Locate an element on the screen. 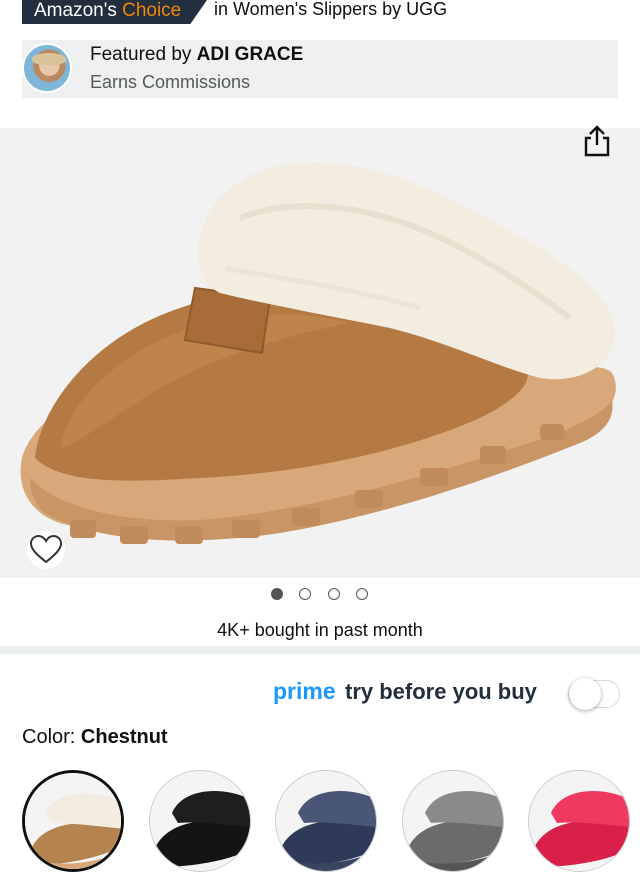  share-icon is located at coordinates (597, 141).